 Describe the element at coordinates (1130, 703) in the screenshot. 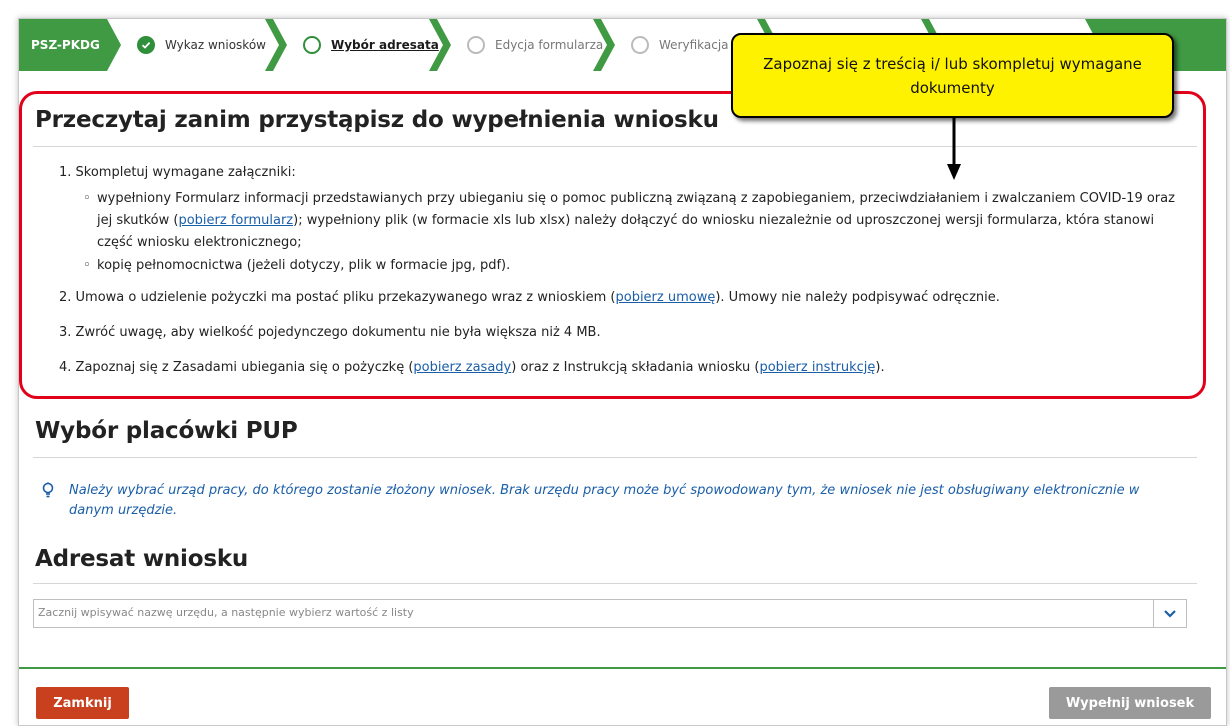

I see `fill-application-button: Wypełnij wniosek` at that location.